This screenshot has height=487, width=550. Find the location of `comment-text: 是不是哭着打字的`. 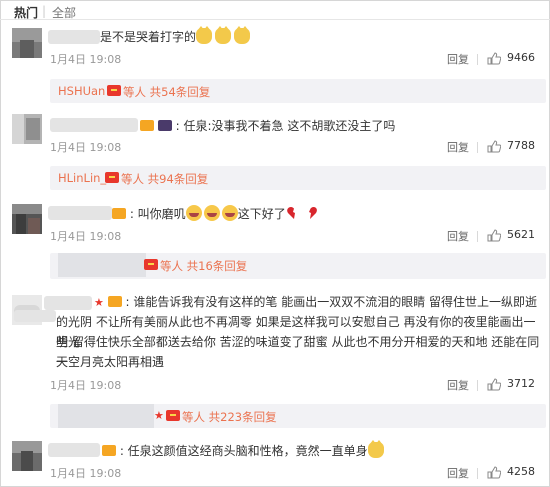

comment-text: 是不是哭着打字的 is located at coordinates (325, 36).